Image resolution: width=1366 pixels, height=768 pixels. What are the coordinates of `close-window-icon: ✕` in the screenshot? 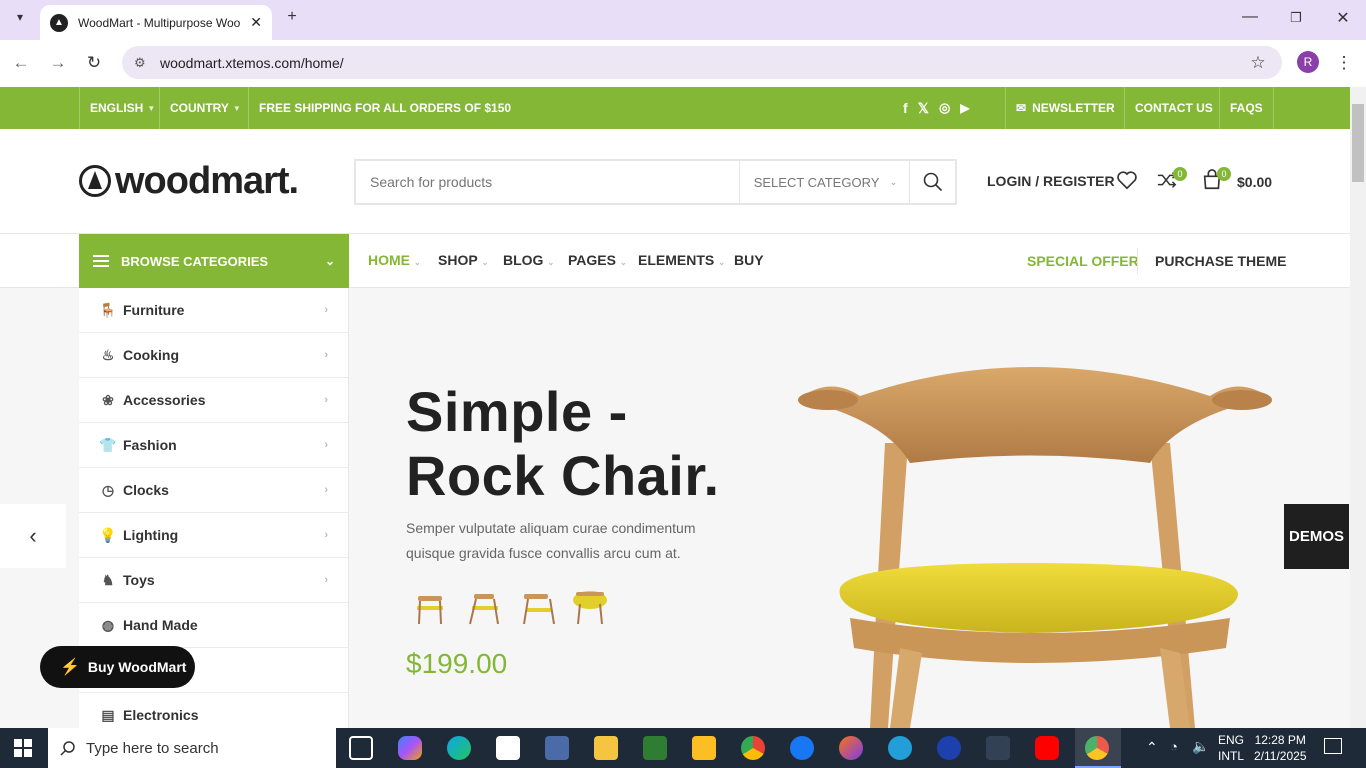 It's located at (1343, 18).